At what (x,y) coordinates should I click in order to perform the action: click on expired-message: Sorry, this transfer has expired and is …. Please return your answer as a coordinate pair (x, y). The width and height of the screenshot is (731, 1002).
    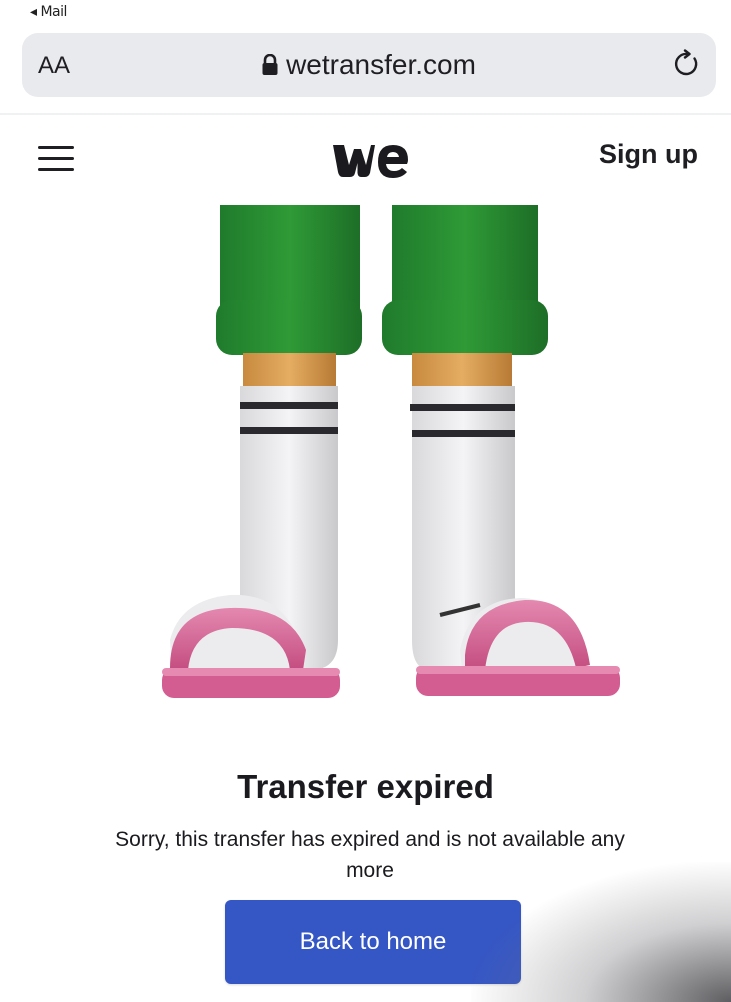
    Looking at the image, I should click on (370, 855).